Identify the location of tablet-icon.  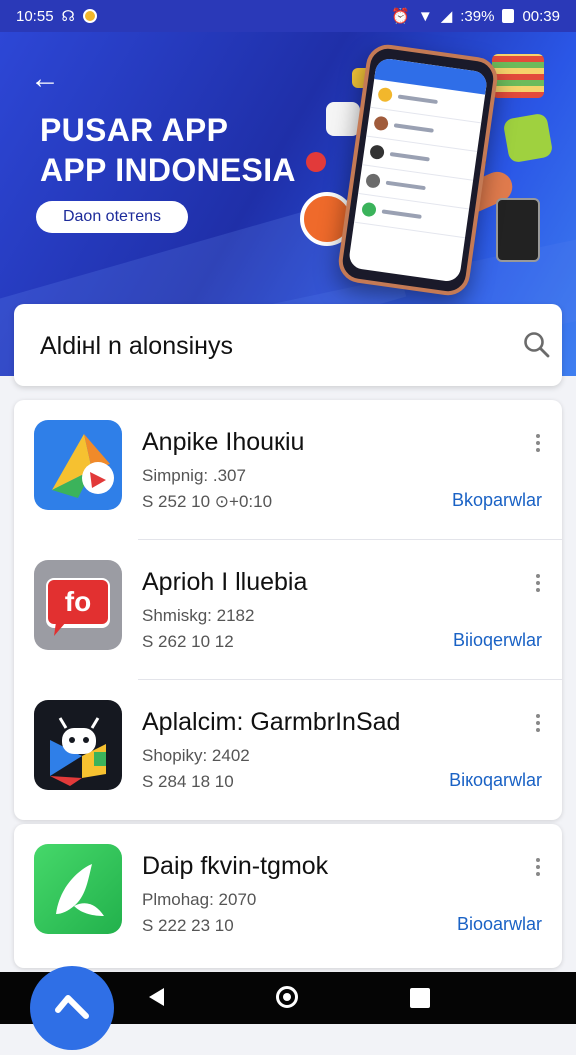
(518, 230).